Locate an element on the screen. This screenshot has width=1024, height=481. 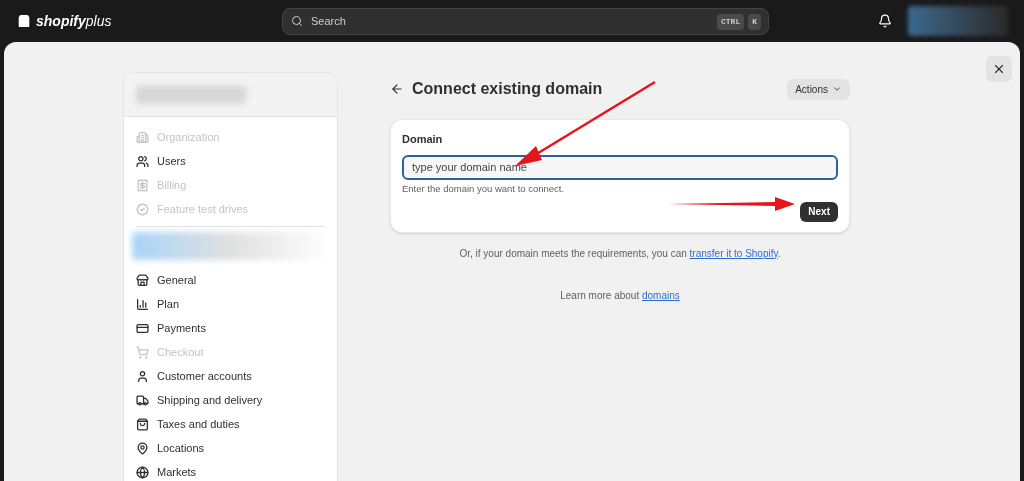
search-icon is located at coordinates (297, 20).